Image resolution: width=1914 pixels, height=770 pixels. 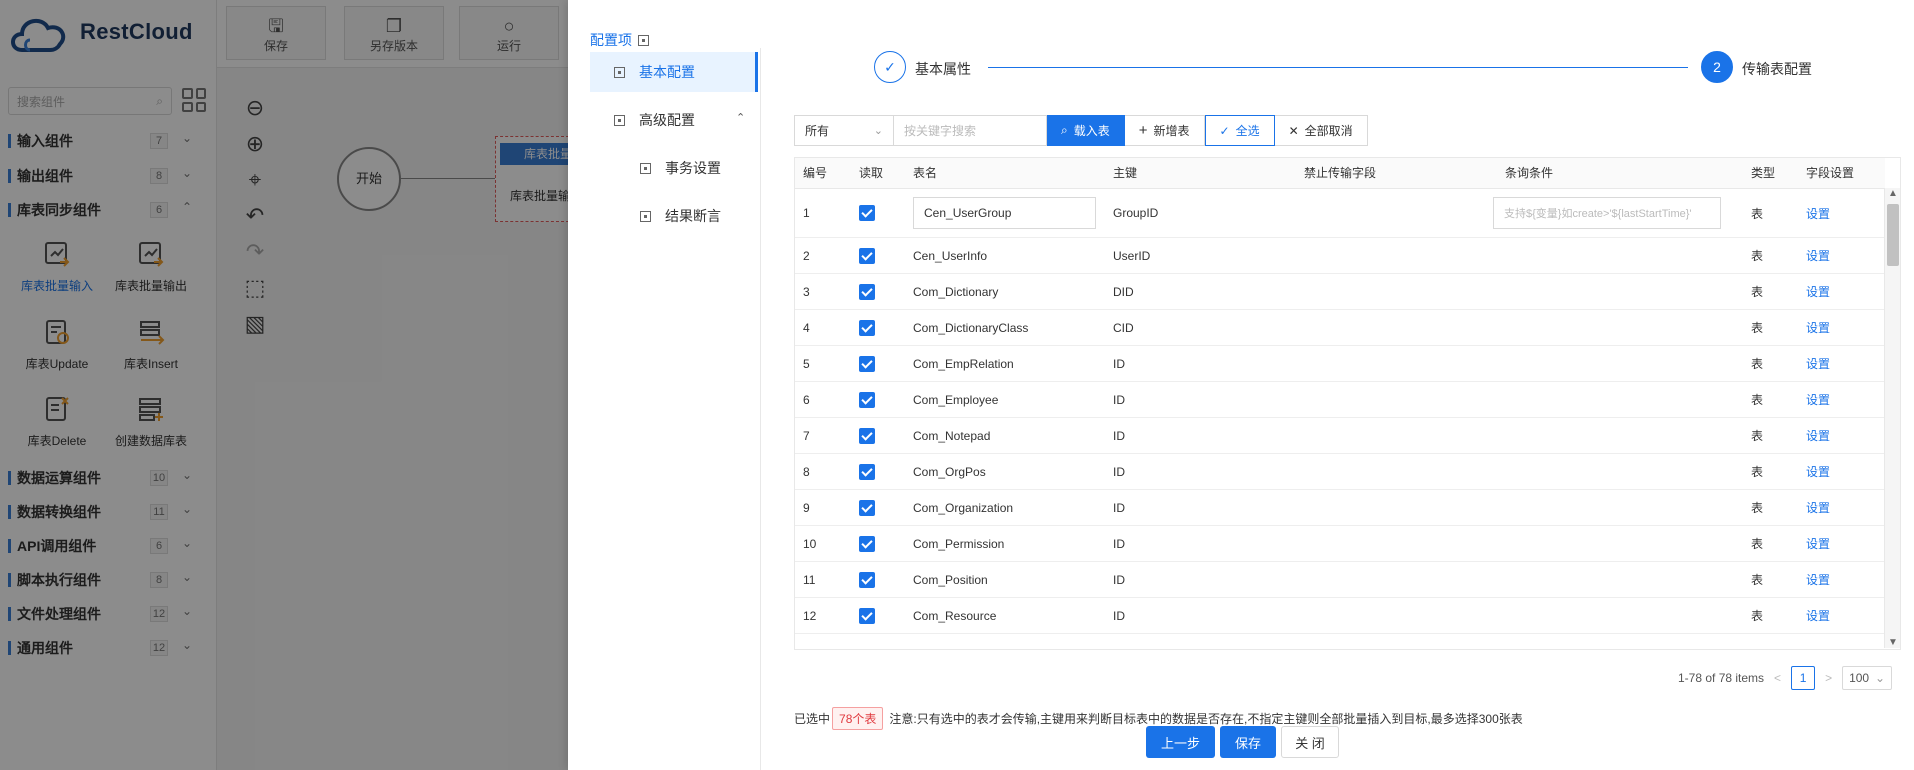 What do you see at coordinates (1893, 642) in the screenshot?
I see `scroll-down-icon: ▼` at bounding box center [1893, 642].